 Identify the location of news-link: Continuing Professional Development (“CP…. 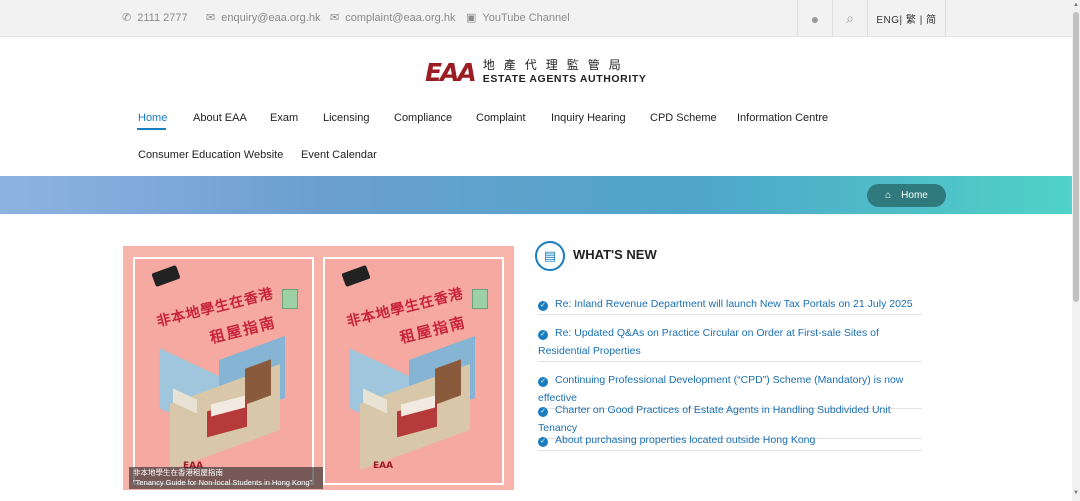
(720, 389).